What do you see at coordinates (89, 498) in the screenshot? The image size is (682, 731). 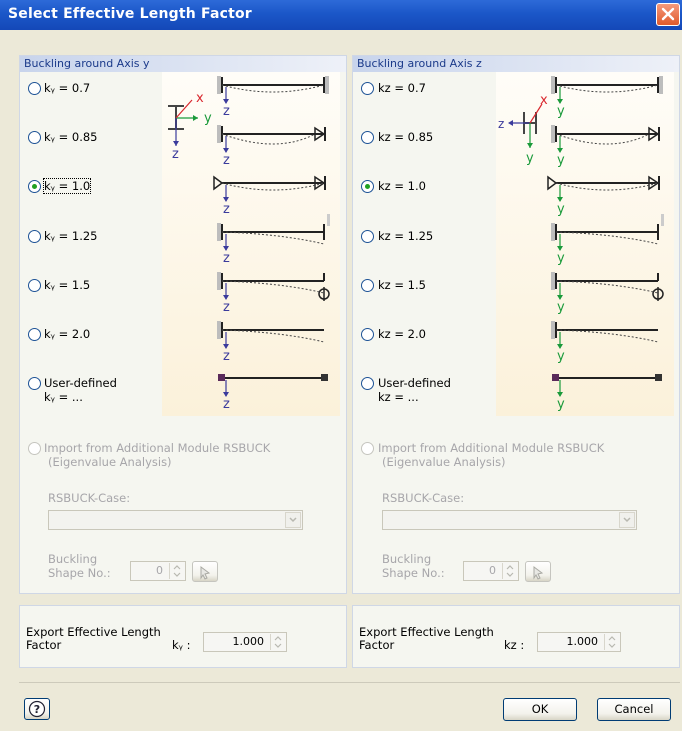 I see `rsbuck-case-label-y: RSBUCK-Case:` at bounding box center [89, 498].